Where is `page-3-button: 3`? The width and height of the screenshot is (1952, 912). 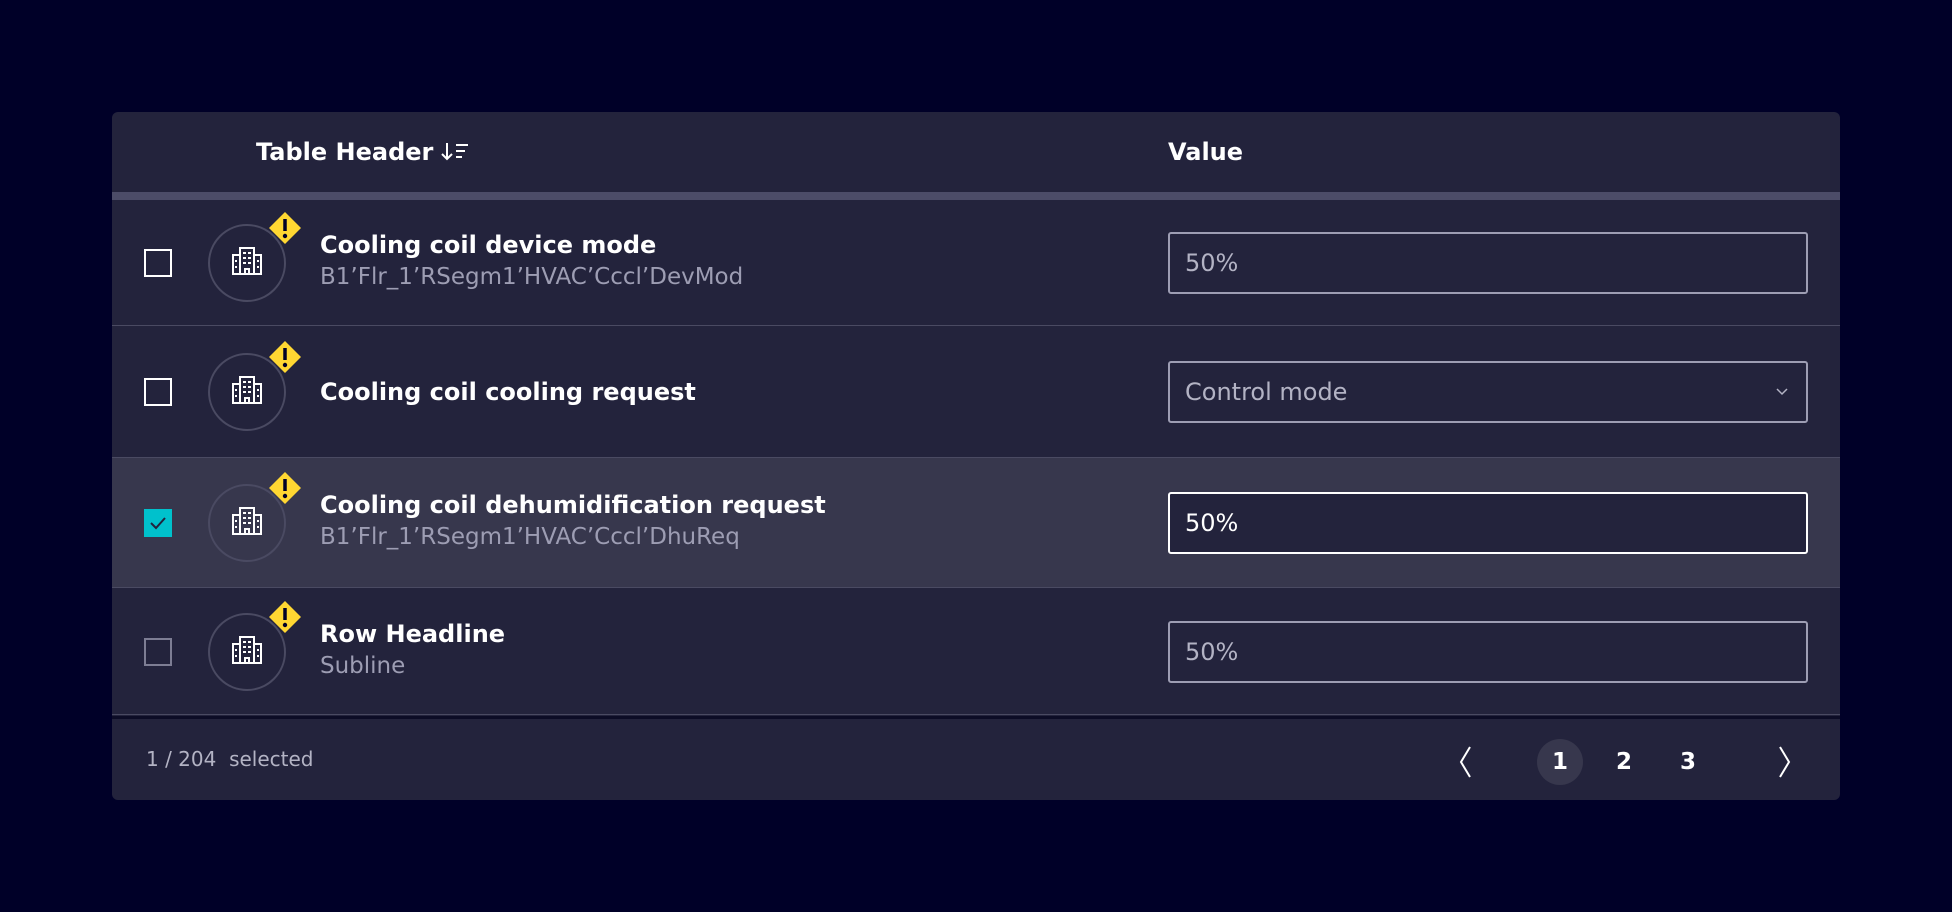 page-3-button: 3 is located at coordinates (1688, 762).